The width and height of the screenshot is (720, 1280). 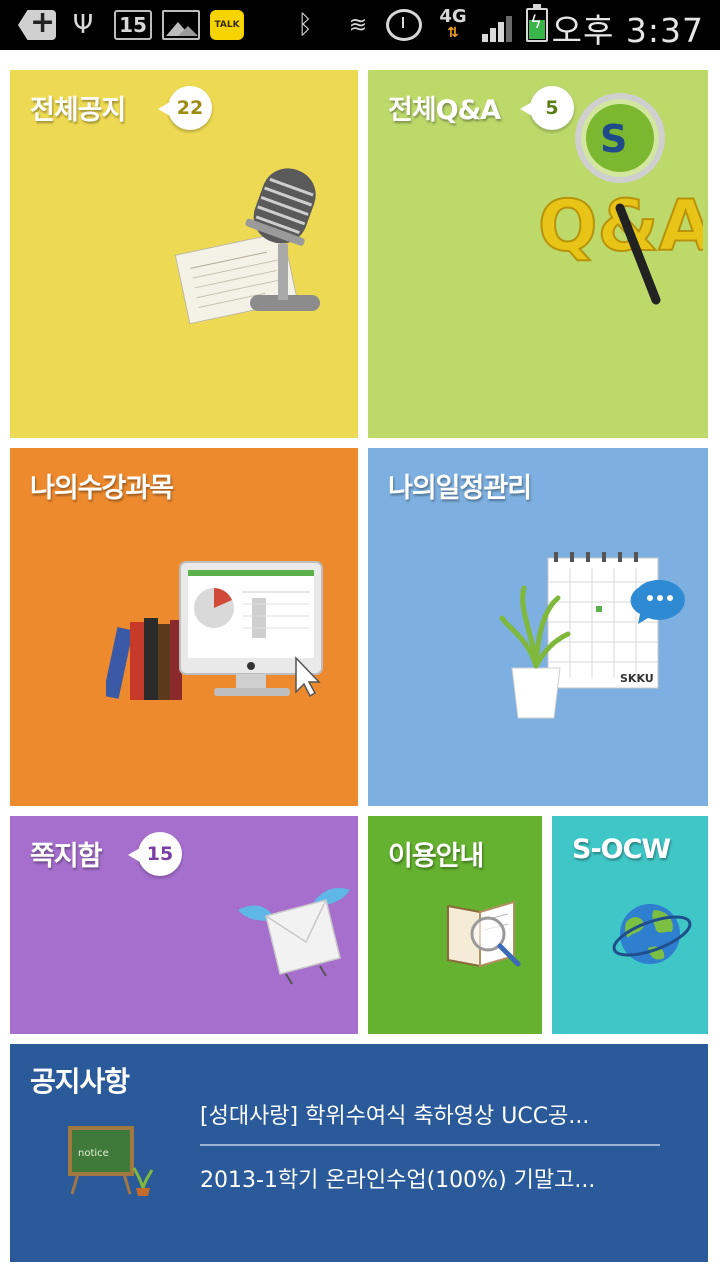 I want to click on tile-messages: 쪽지함 15, so click(x=184, y=925).